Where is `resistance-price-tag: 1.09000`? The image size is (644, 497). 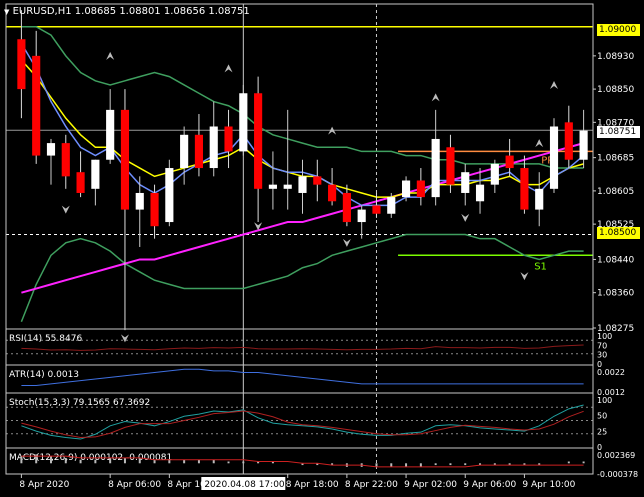
resistance-price-tag: 1.09000 is located at coordinates (618, 30).